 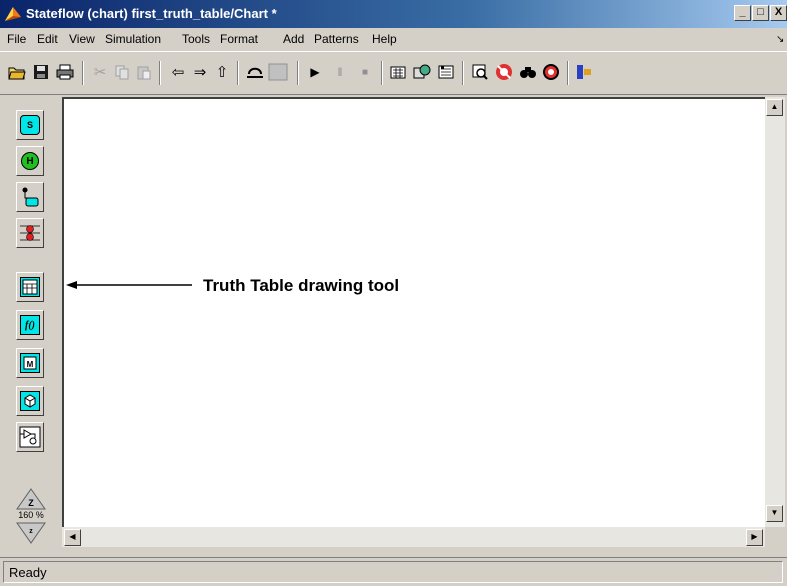 I want to click on default-transition-tool-button, so click(x=30, y=197).